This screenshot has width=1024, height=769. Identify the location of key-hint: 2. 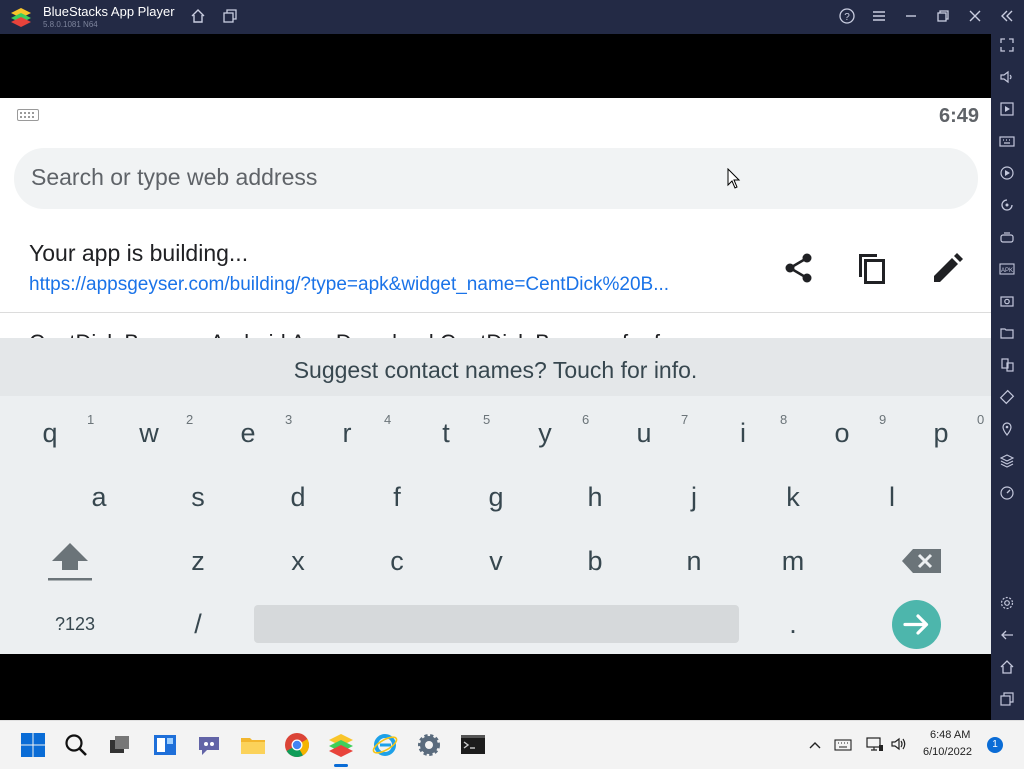
(190, 419).